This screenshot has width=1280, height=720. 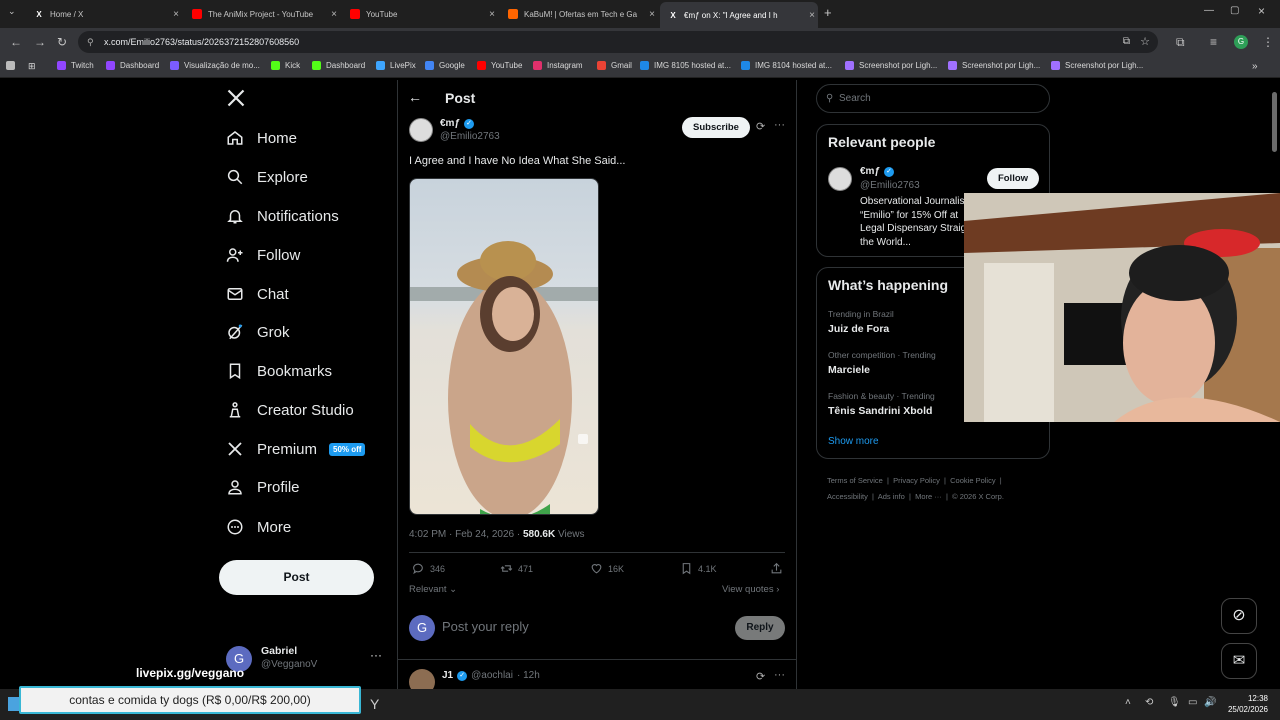 What do you see at coordinates (296, 577) in the screenshot?
I see `post-button: Post` at bounding box center [296, 577].